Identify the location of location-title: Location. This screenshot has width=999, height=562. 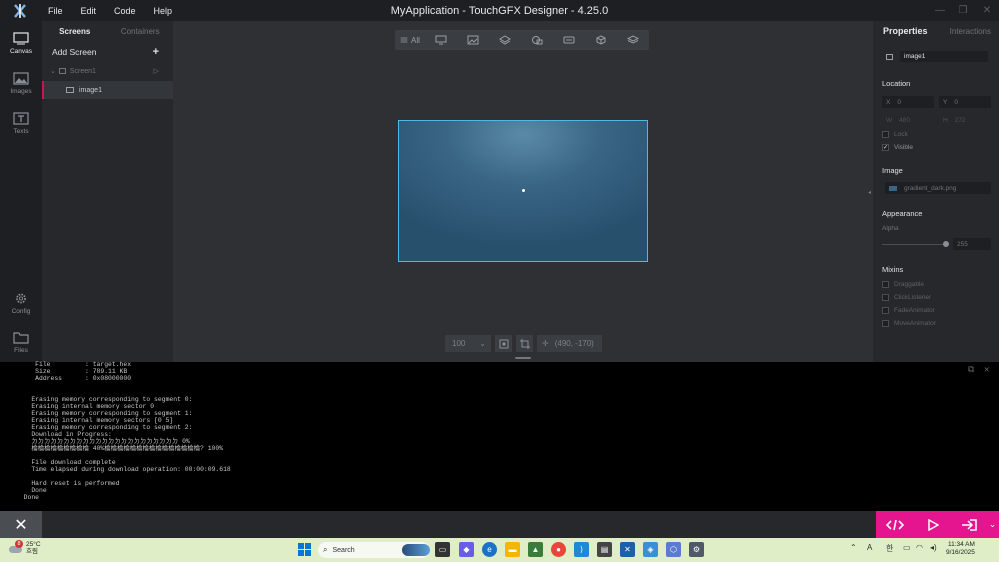
(896, 83).